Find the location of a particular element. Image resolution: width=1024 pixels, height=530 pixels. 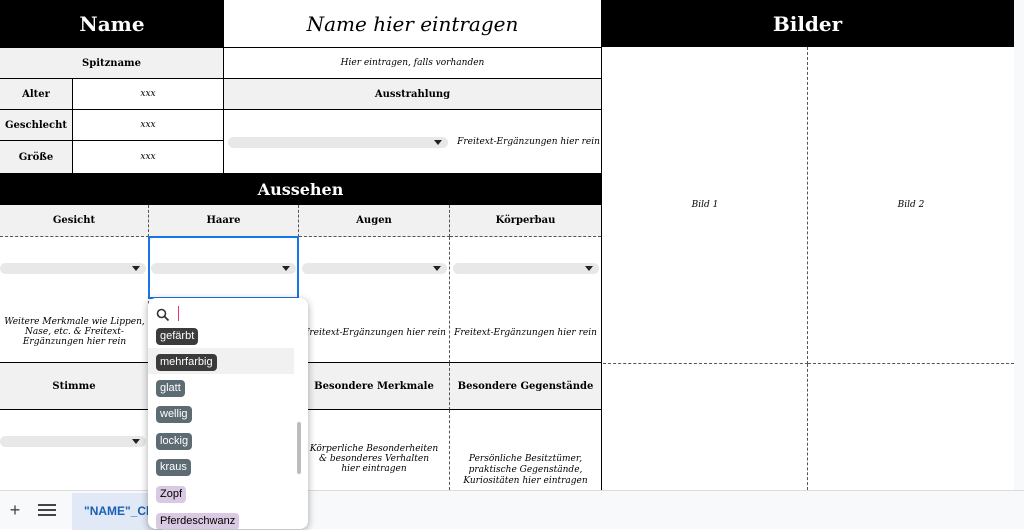

col-eyes-label: Augen is located at coordinates (374, 220).